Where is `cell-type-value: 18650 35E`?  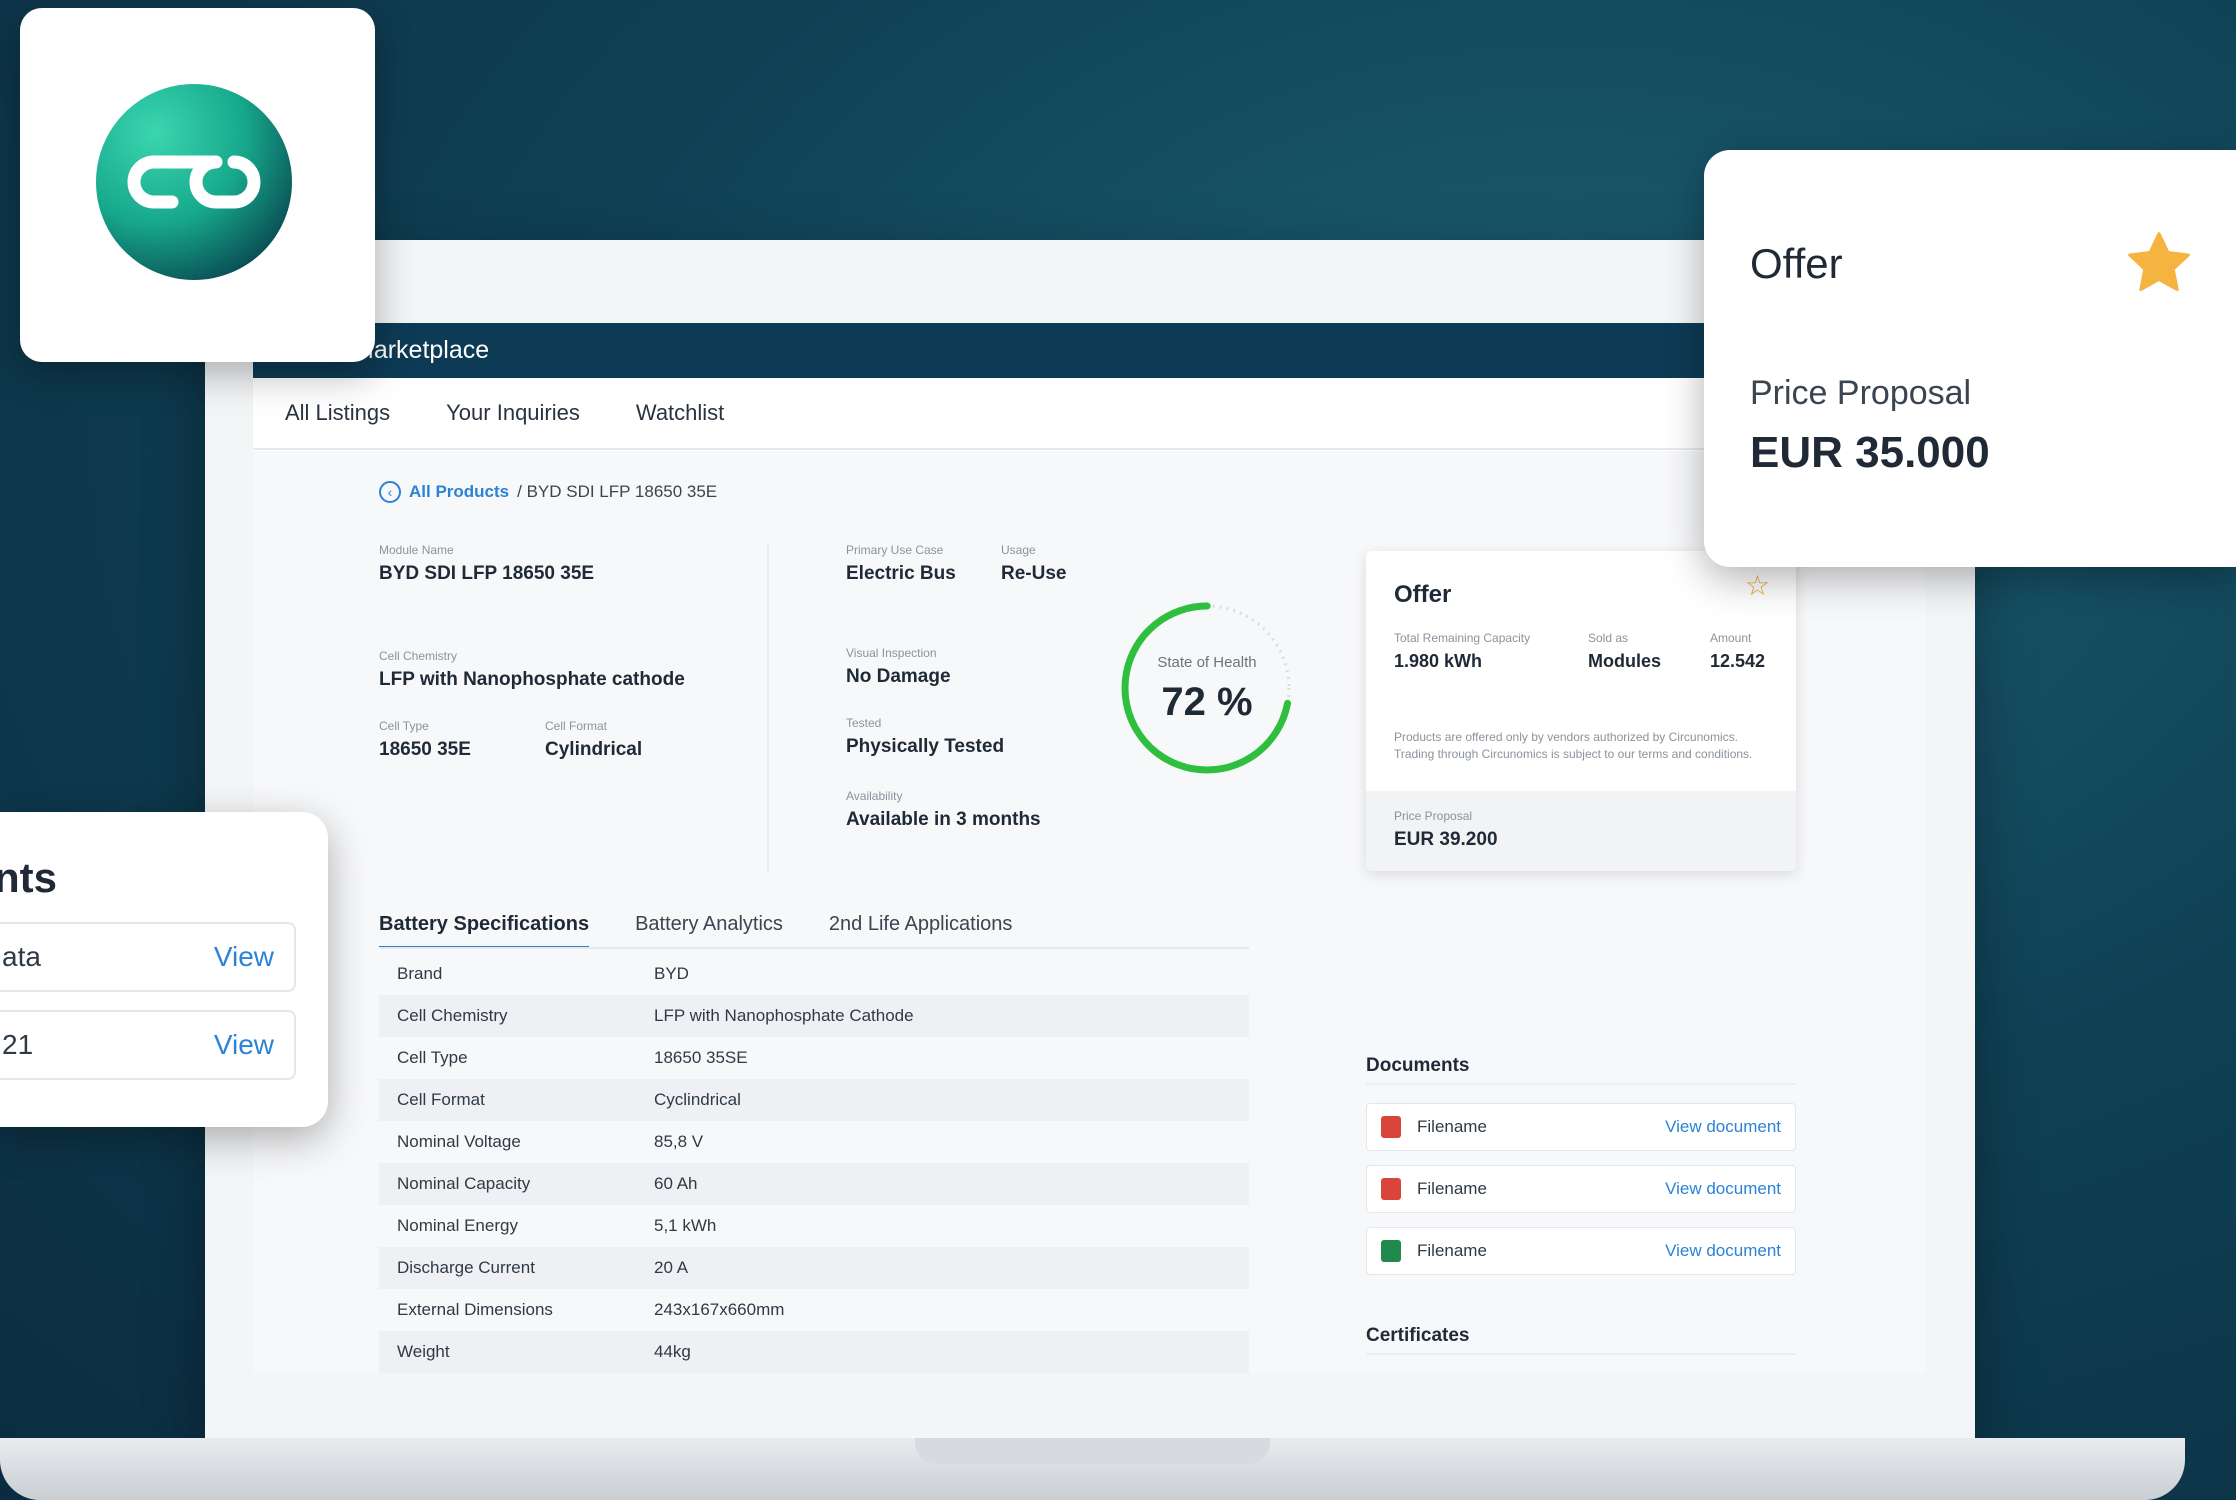 cell-type-value: 18650 35E is located at coordinates (425, 749).